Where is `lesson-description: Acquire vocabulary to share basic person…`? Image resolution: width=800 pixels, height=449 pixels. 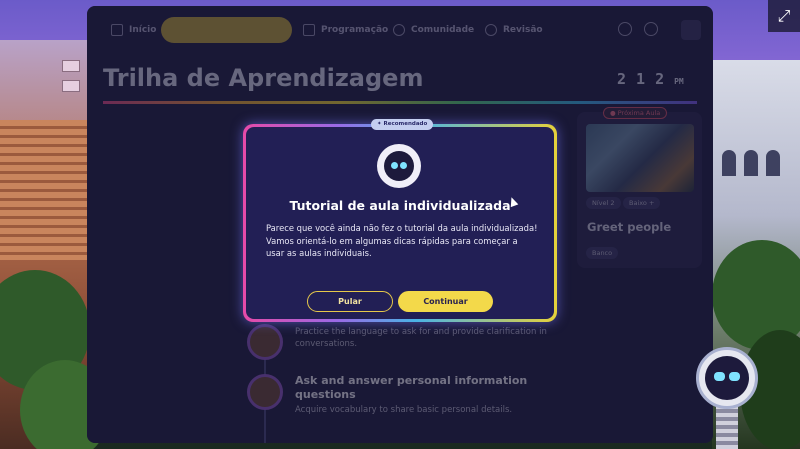
lesson-description: Acquire vocabulary to share basic person… is located at coordinates (404, 410).